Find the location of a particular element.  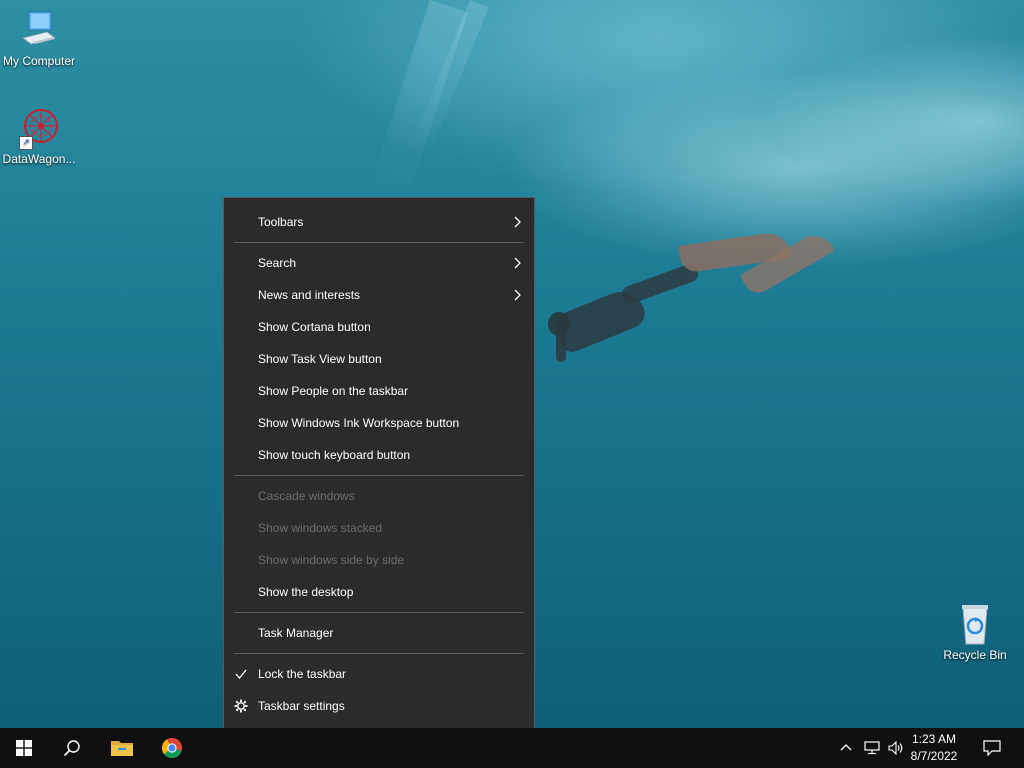

start-button is located at coordinates (24, 748).